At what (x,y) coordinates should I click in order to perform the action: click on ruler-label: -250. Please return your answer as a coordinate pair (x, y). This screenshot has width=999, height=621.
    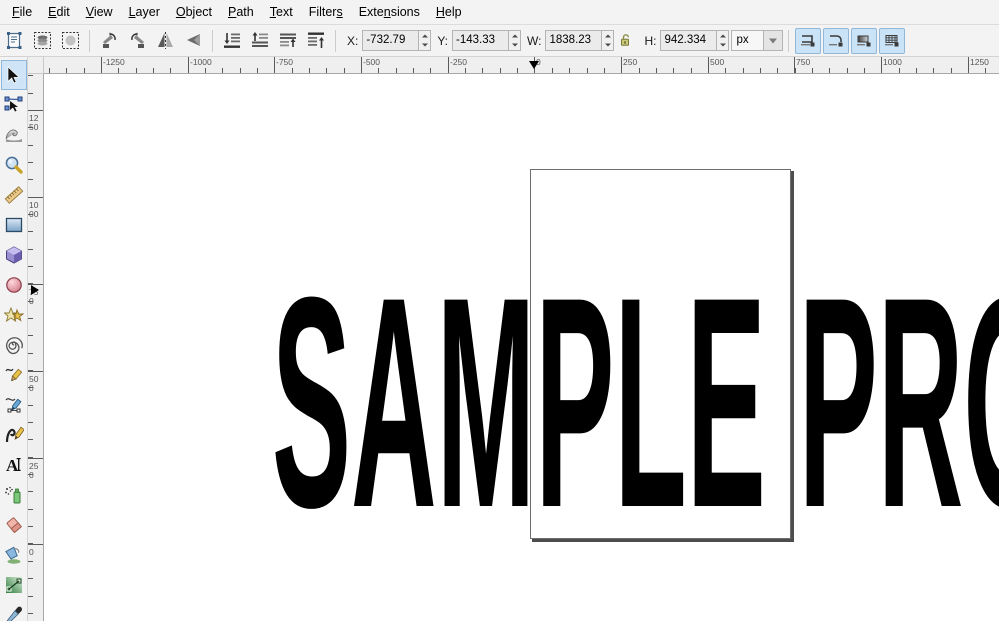
    Looking at the image, I should click on (459, 62).